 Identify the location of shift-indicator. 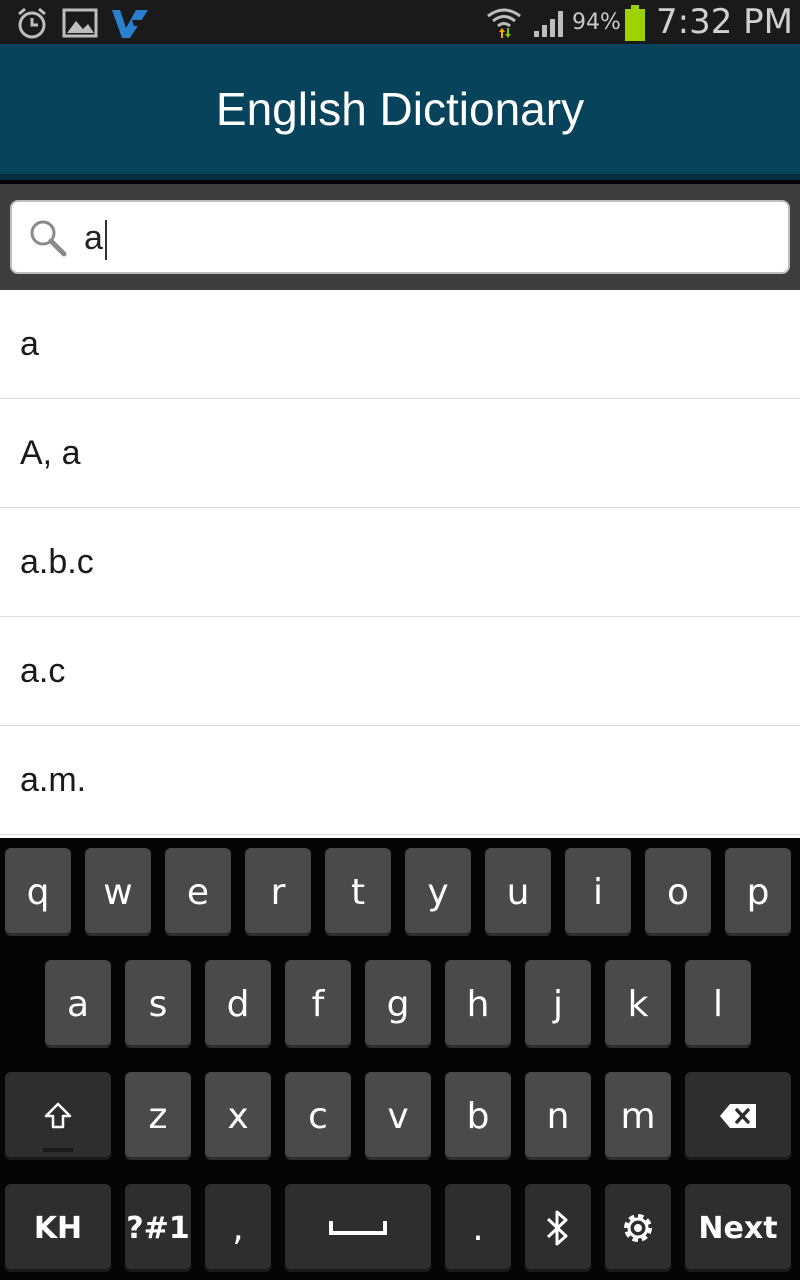
(58, 1150).